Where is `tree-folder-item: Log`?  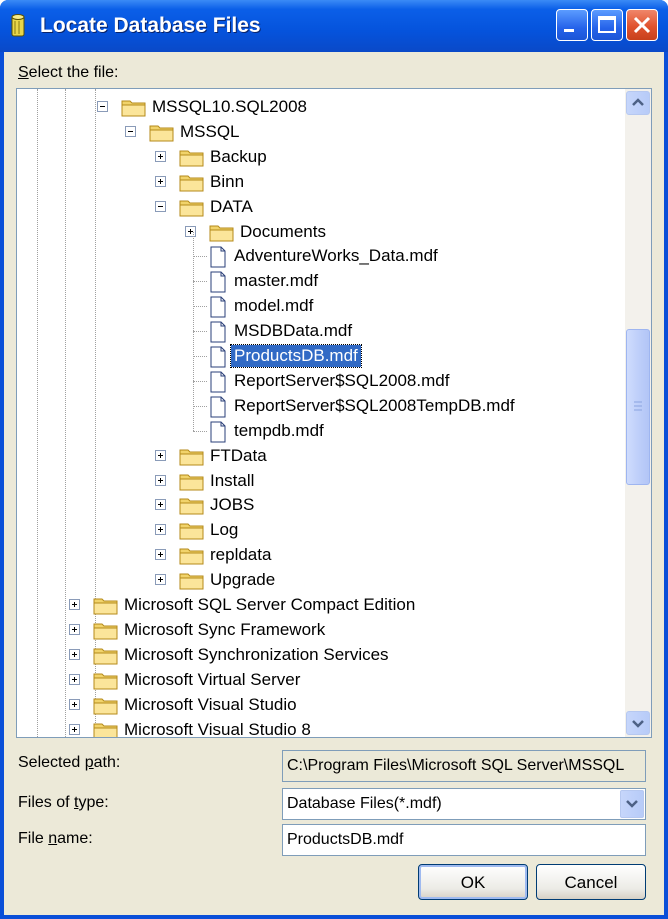
tree-folder-item: Log is located at coordinates (321, 530).